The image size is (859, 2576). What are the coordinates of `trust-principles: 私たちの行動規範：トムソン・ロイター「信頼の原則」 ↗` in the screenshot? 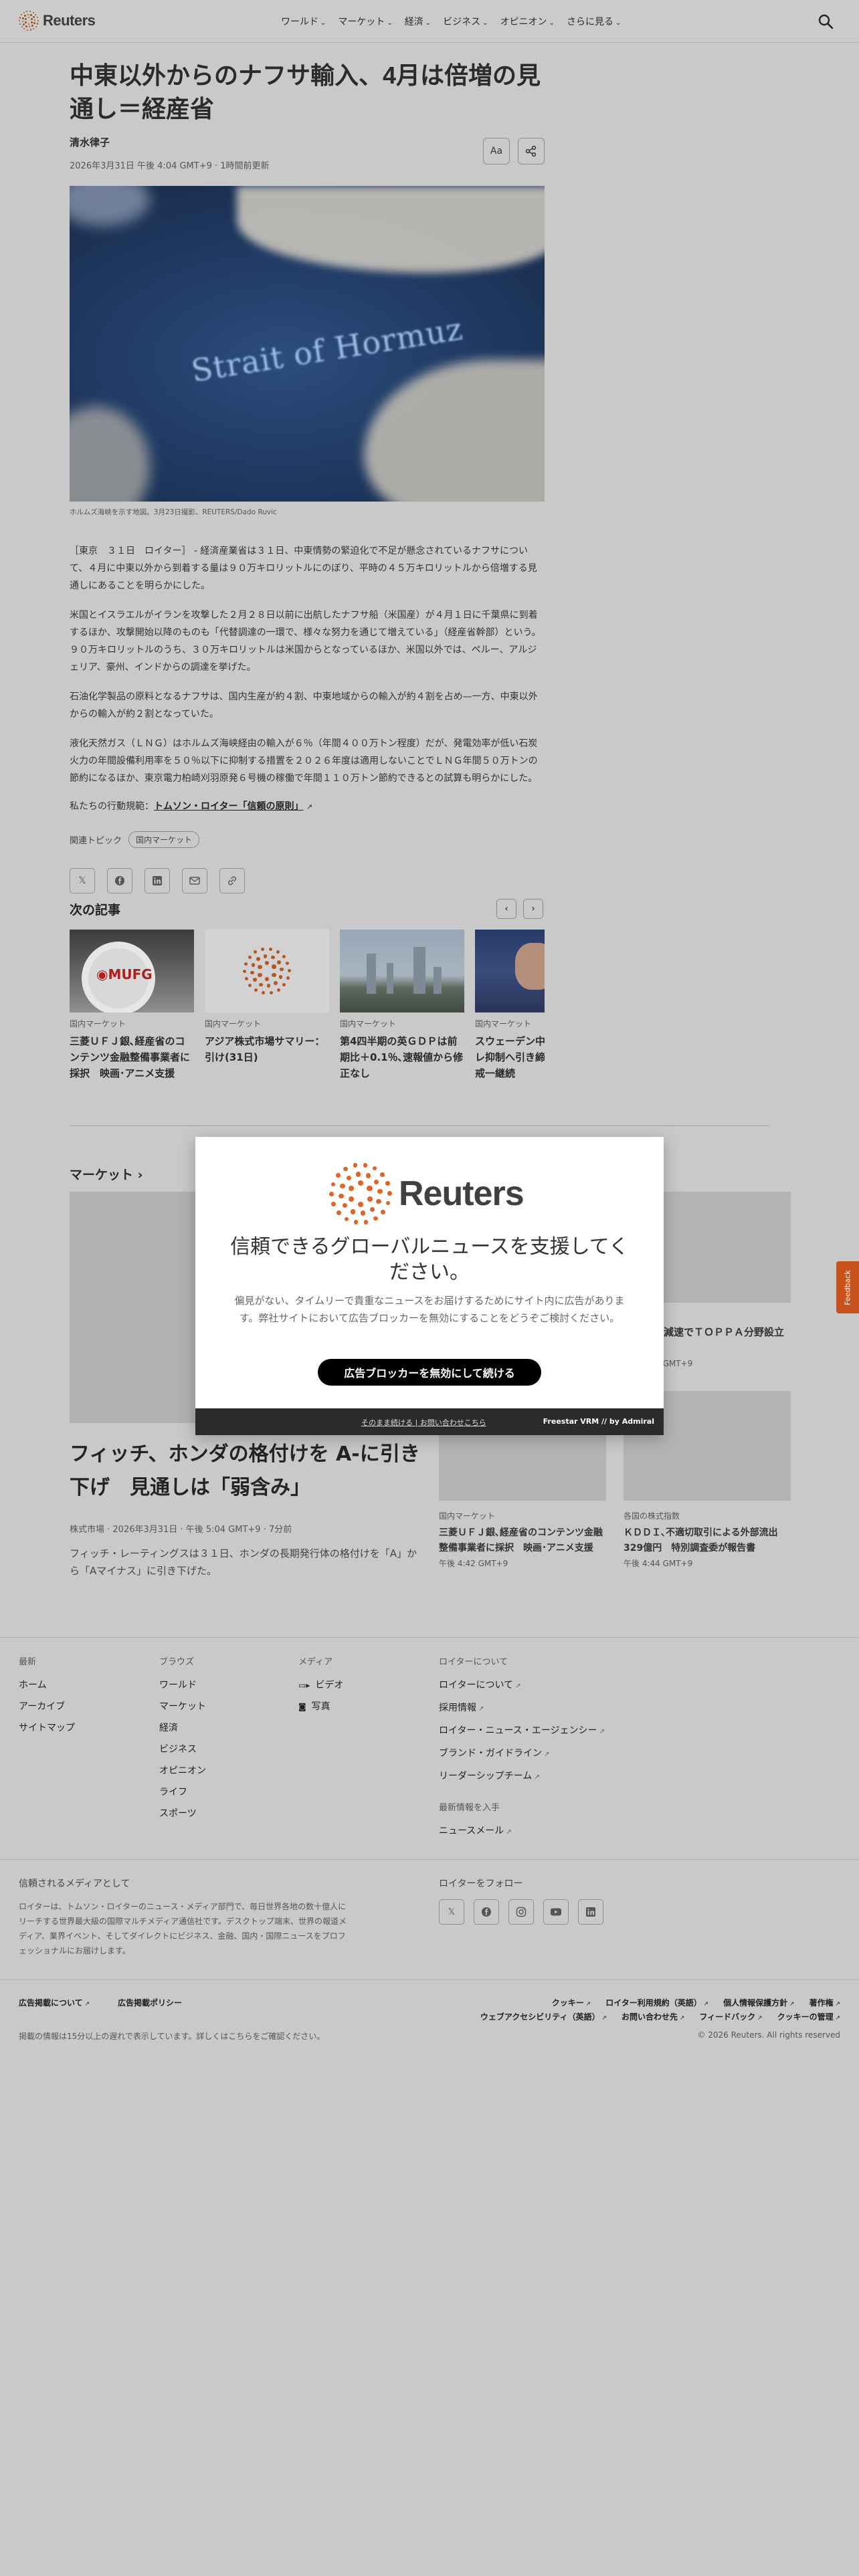 It's located at (307, 806).